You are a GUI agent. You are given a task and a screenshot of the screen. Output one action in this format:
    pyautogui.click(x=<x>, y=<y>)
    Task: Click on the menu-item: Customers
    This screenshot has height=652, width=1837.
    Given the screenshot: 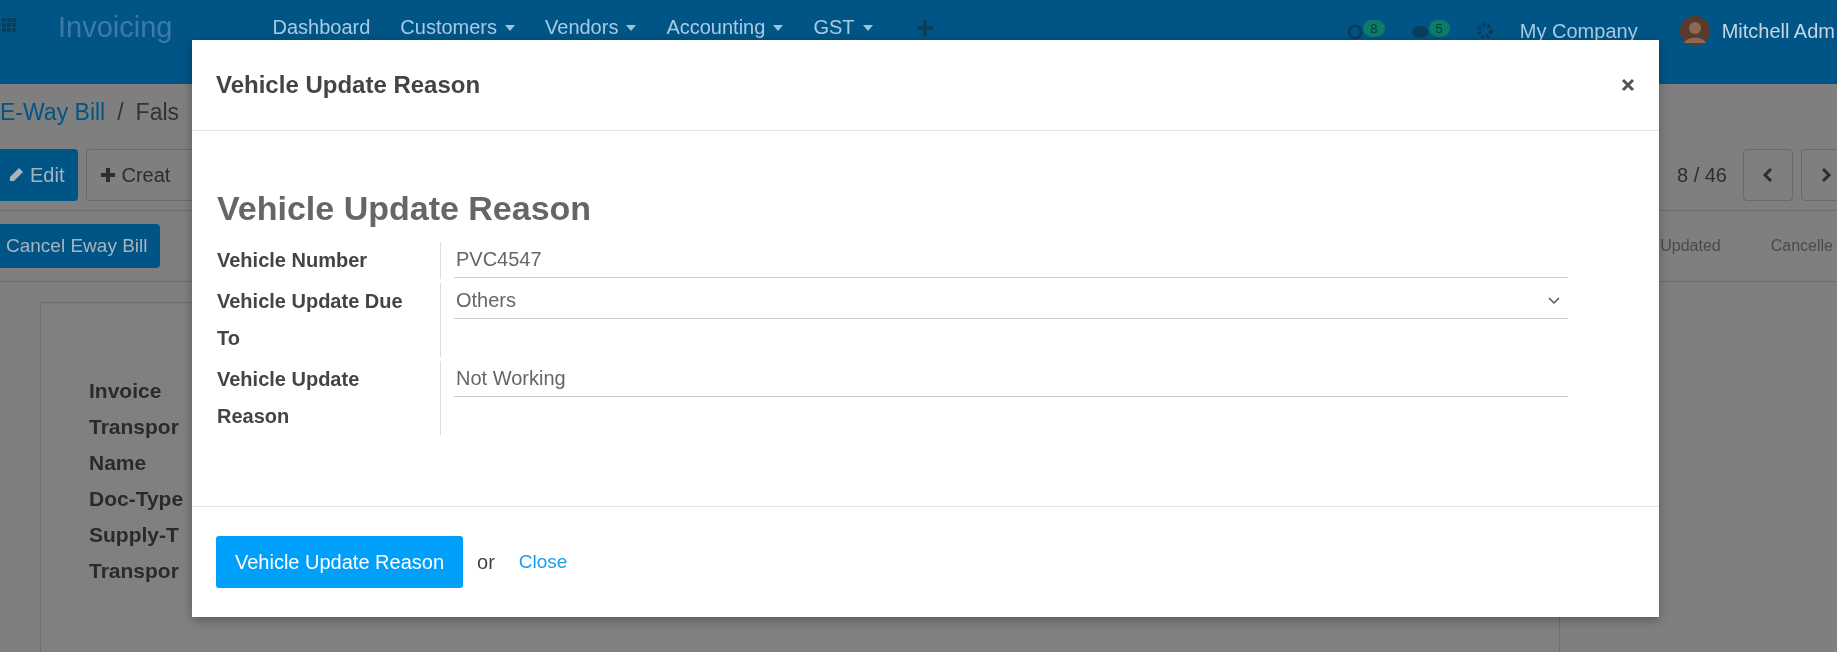 What is the action you would take?
    pyautogui.click(x=457, y=27)
    